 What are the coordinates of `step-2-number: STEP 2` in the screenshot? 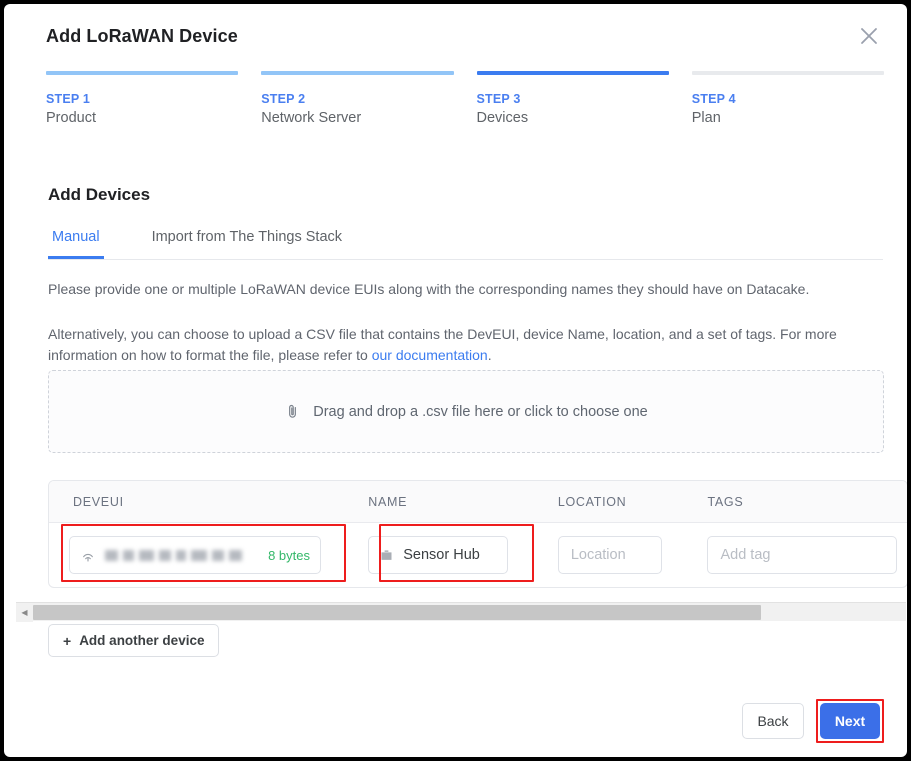 It's located at (283, 99).